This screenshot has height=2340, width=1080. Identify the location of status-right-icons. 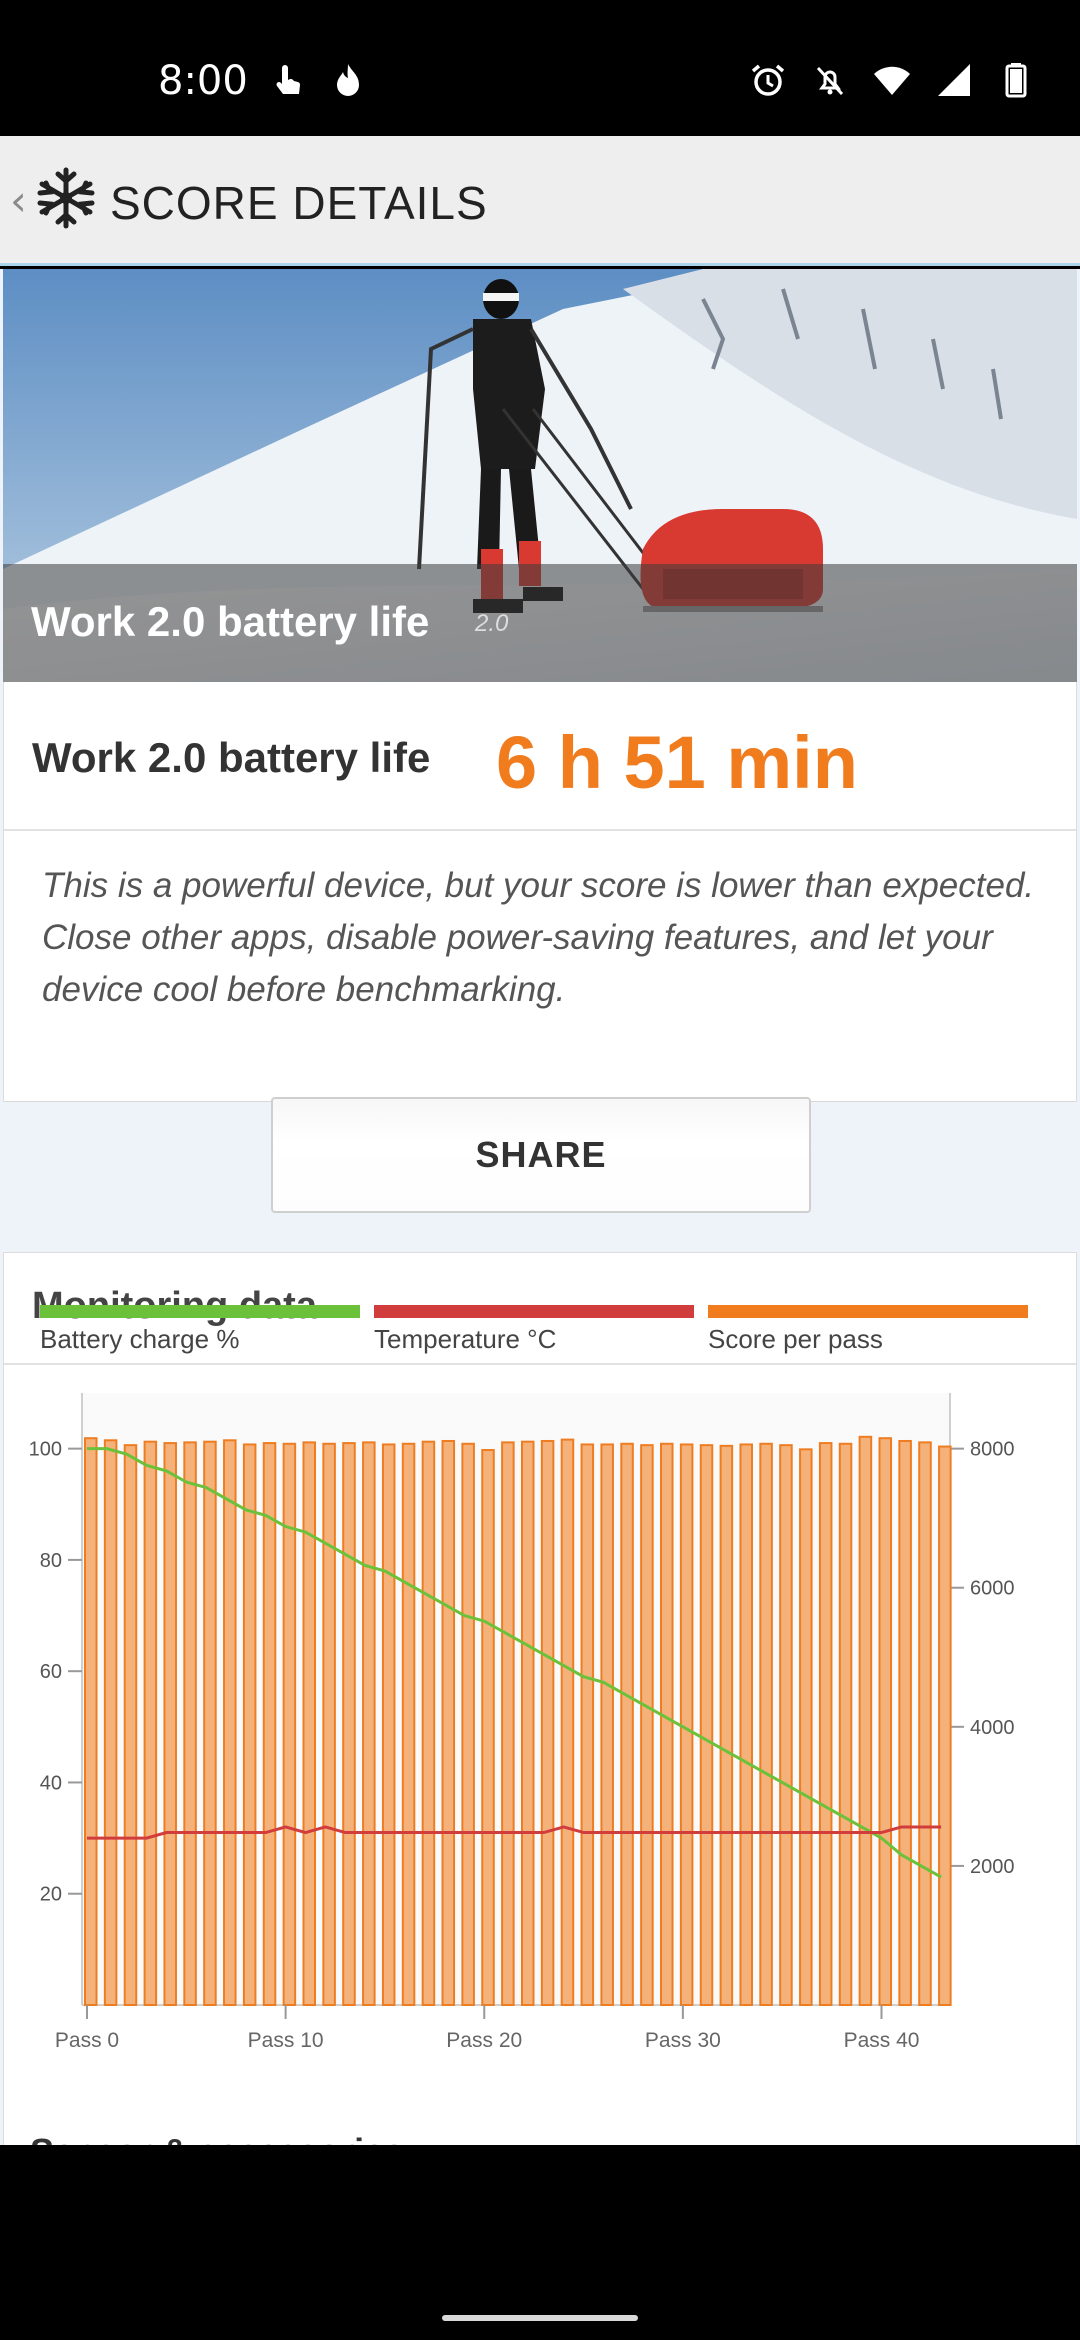
(892, 80).